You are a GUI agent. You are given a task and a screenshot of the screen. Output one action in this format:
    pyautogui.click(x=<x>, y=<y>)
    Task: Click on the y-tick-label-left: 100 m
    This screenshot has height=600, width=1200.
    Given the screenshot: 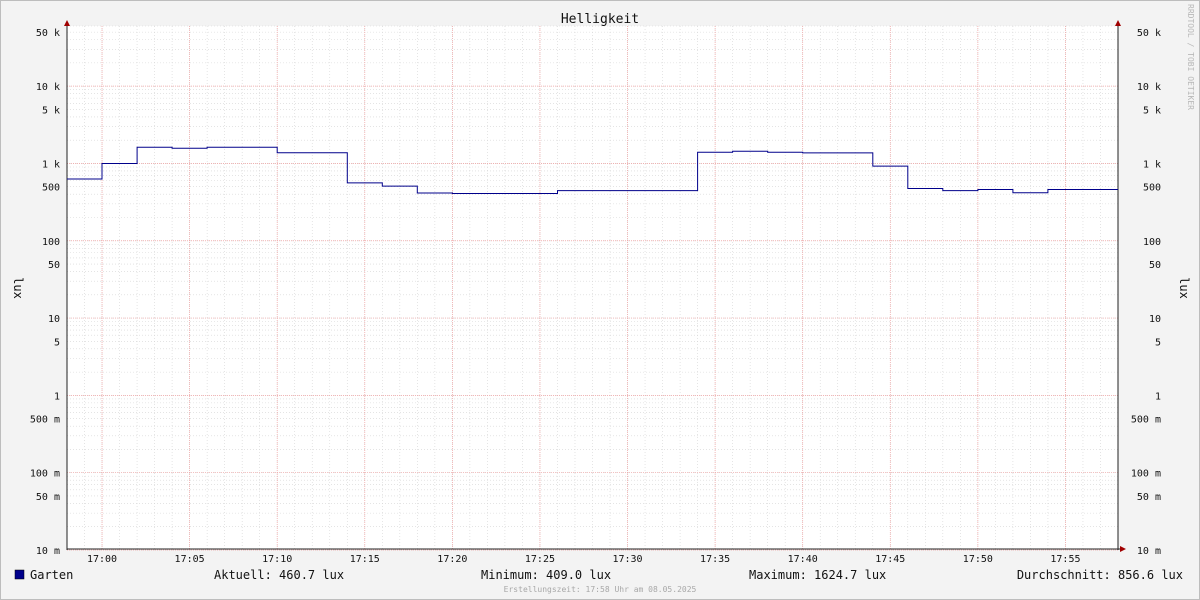 What is the action you would take?
    pyautogui.click(x=45, y=474)
    